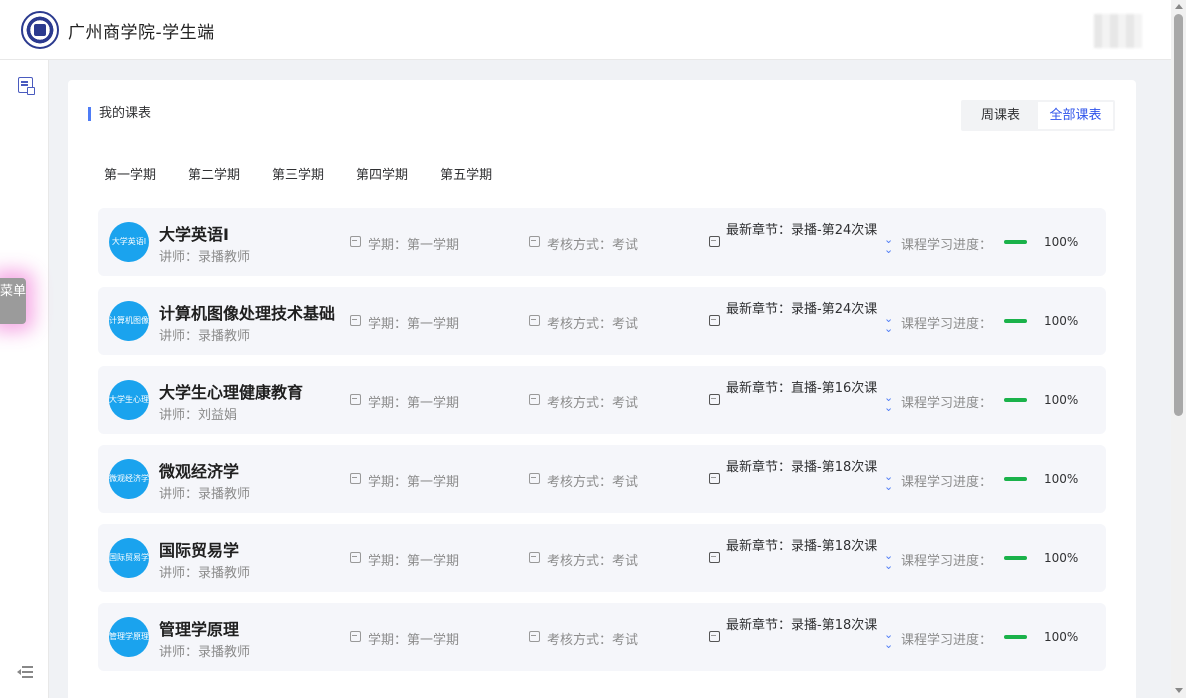 This screenshot has width=1186, height=698. What do you see at coordinates (129, 558) in the screenshot?
I see `course-logo: 国际贸易学` at bounding box center [129, 558].